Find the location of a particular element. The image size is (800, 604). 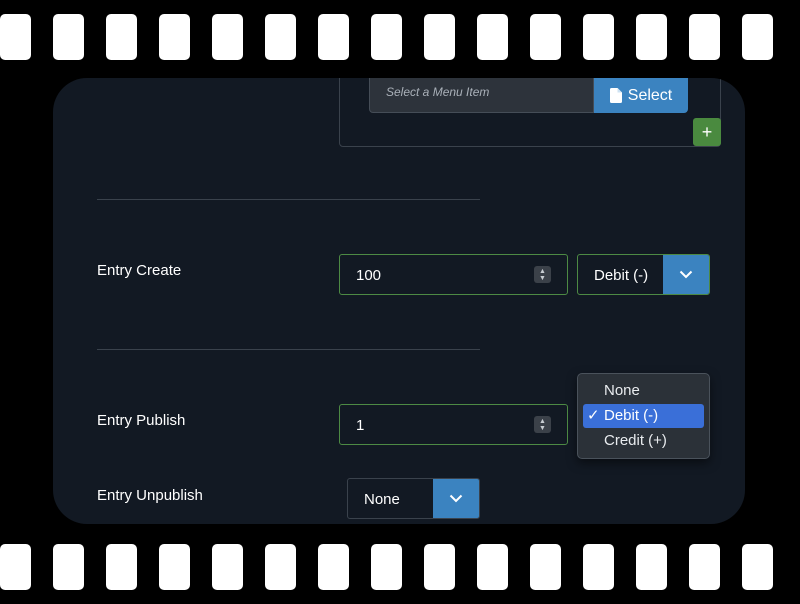

entry-create-label: Entry Create is located at coordinates (139, 270).